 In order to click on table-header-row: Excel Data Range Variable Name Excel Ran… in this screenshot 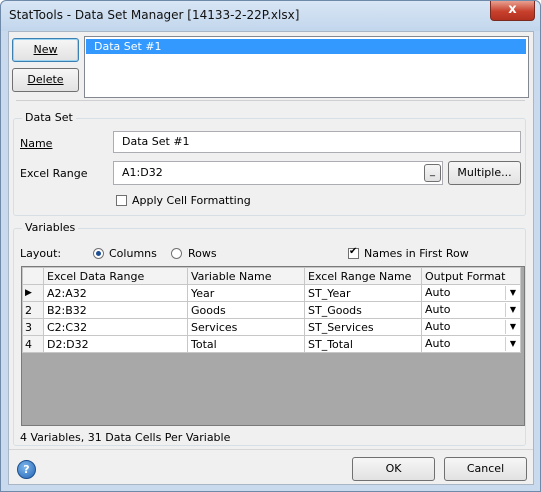, I will do `click(271, 276)`.